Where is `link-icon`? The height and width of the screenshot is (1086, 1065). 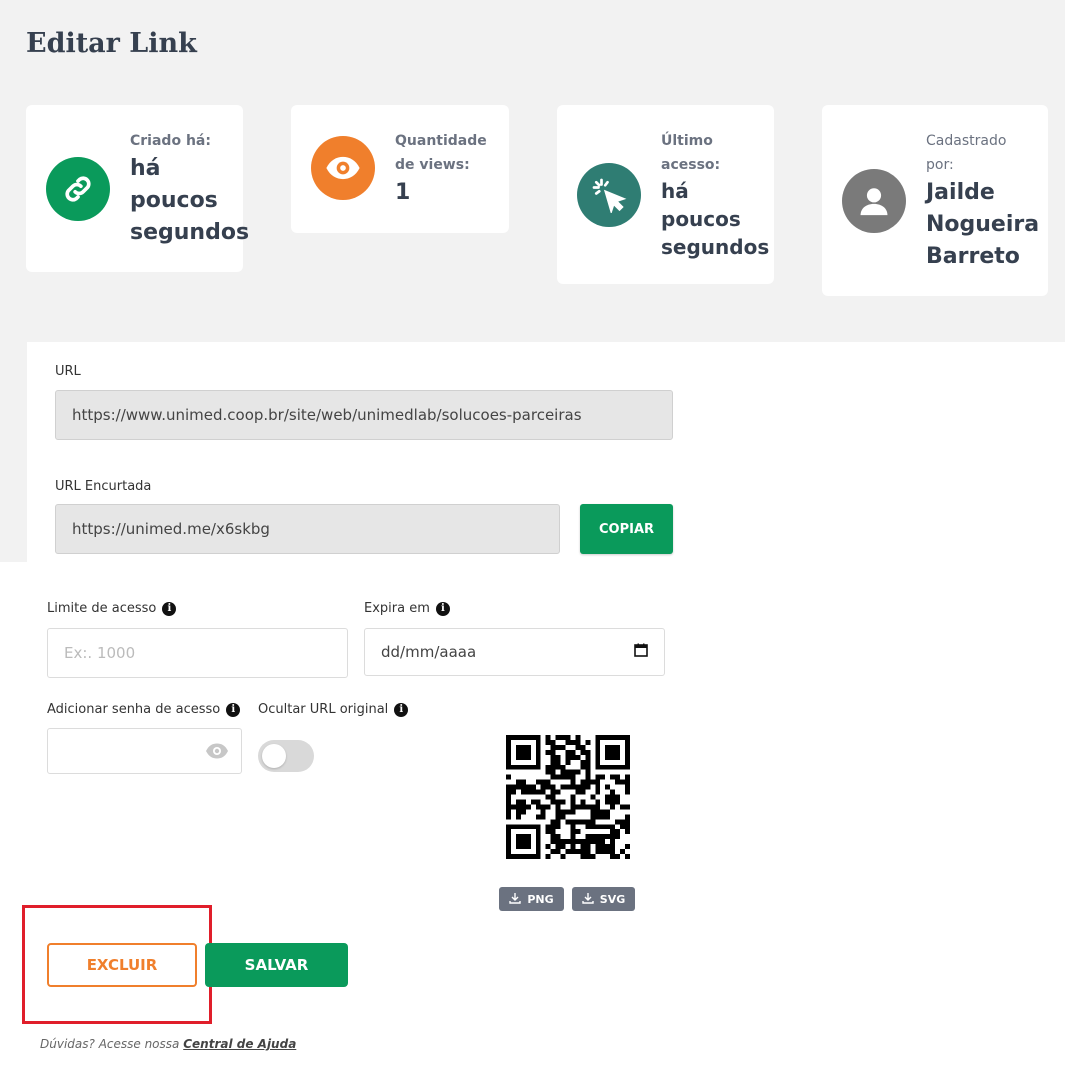 link-icon is located at coordinates (78, 189).